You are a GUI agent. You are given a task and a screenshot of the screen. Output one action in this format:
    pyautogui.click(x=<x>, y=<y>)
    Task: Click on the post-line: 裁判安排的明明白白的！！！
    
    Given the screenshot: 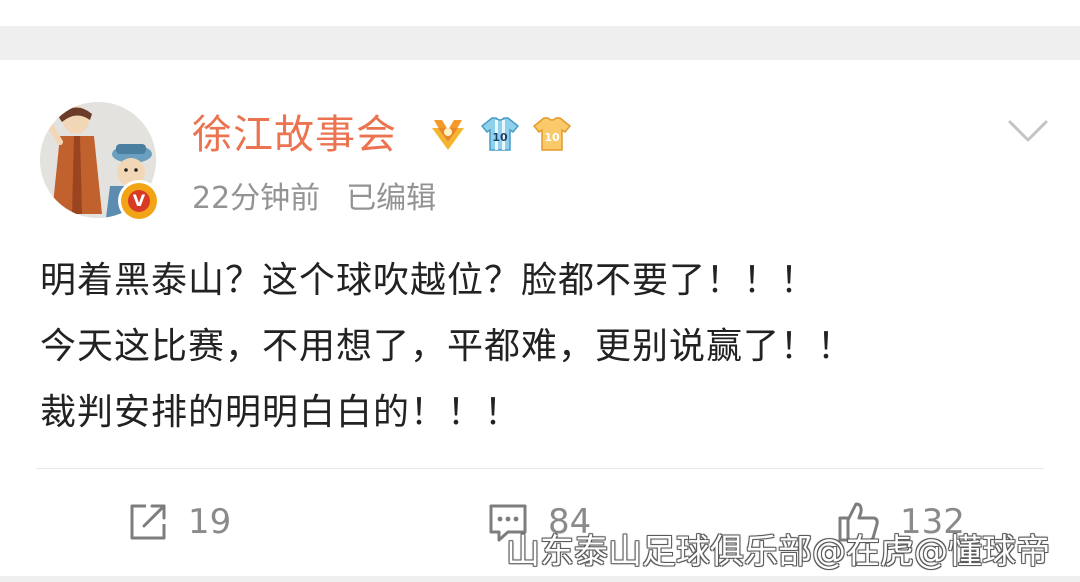 What is the action you would take?
    pyautogui.click(x=281, y=412)
    